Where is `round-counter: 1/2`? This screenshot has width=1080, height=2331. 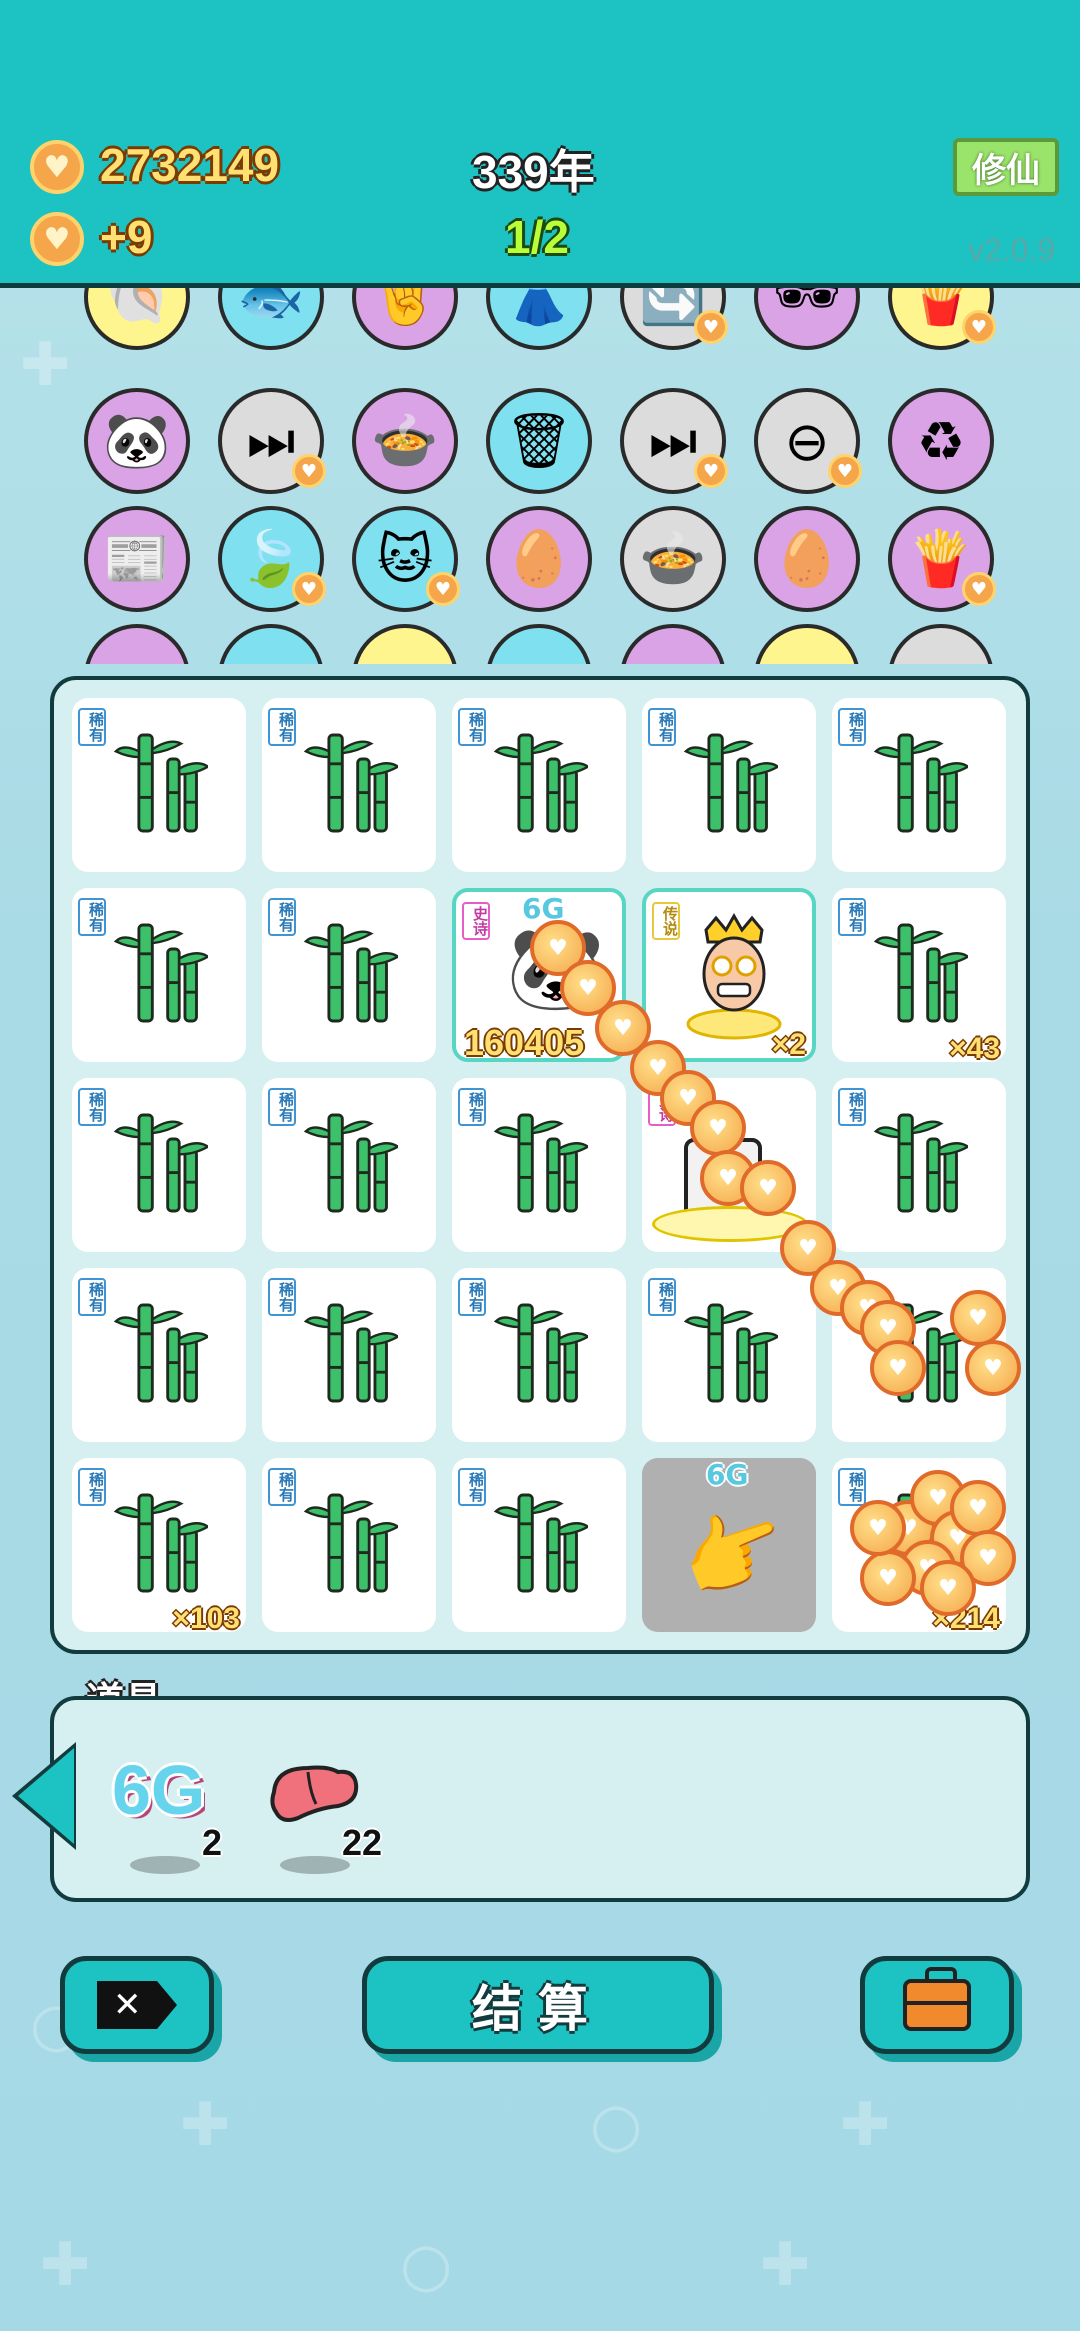 round-counter: 1/2 is located at coordinates (537, 237).